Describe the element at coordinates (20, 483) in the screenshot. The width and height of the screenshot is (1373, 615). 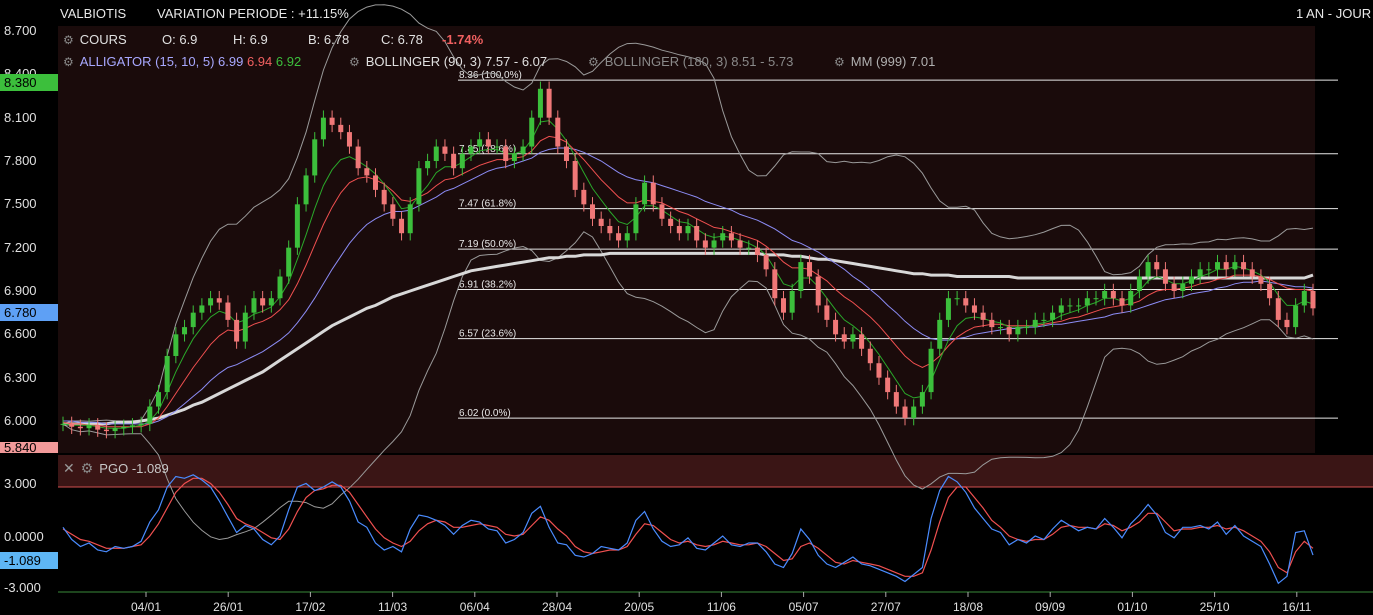
I see `pgo-tick: 3.000` at that location.